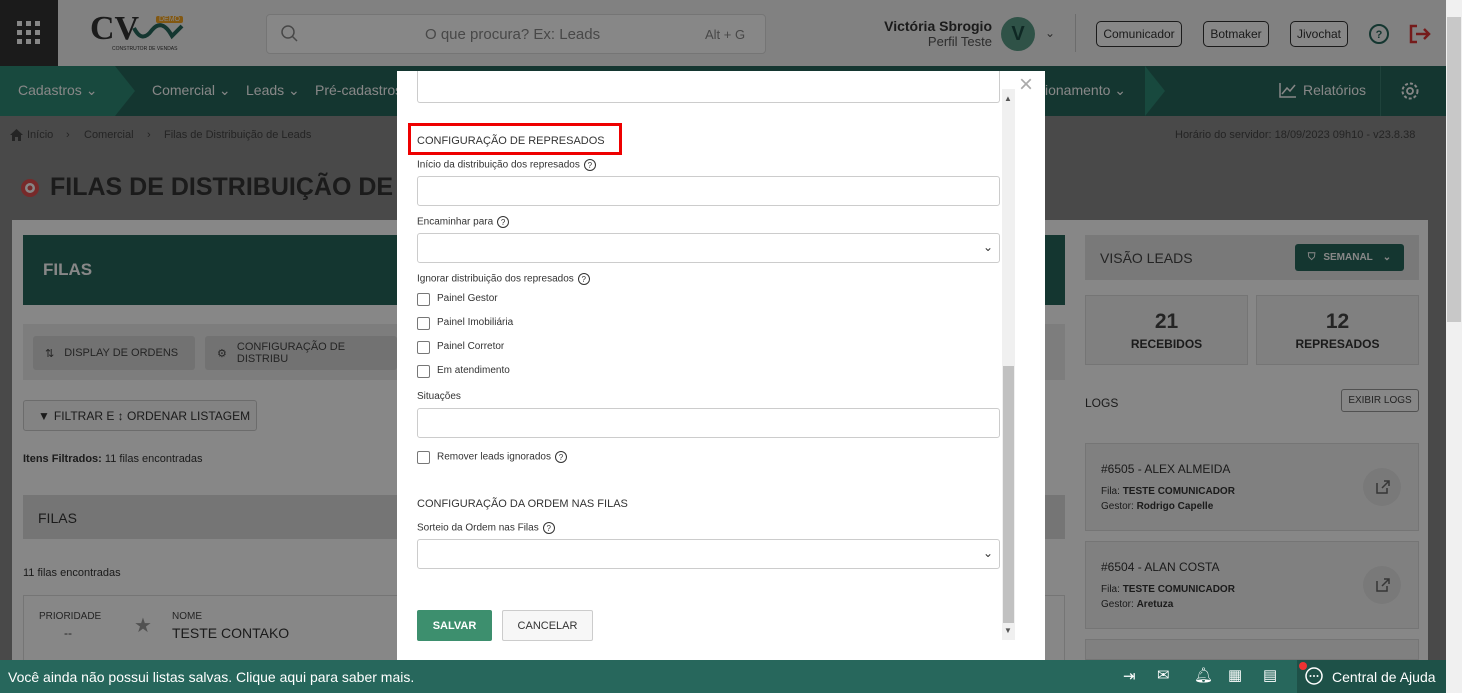 The height and width of the screenshot is (693, 1462). What do you see at coordinates (1026, 85) in the screenshot?
I see `close-icon: ×` at bounding box center [1026, 85].